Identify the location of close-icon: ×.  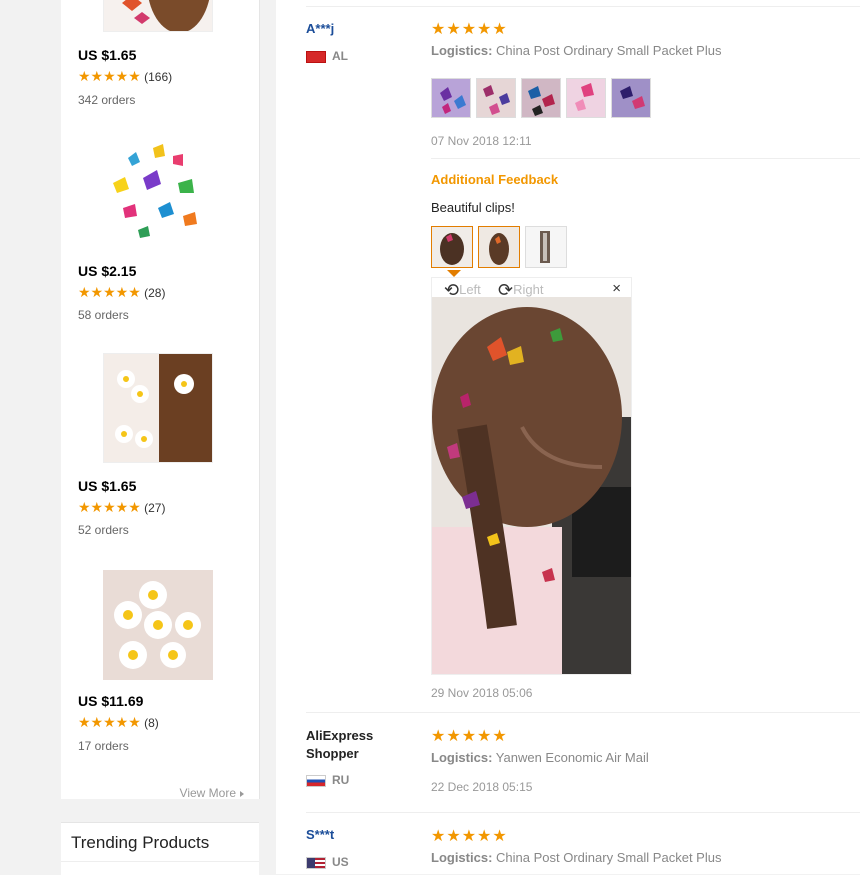
(616, 288).